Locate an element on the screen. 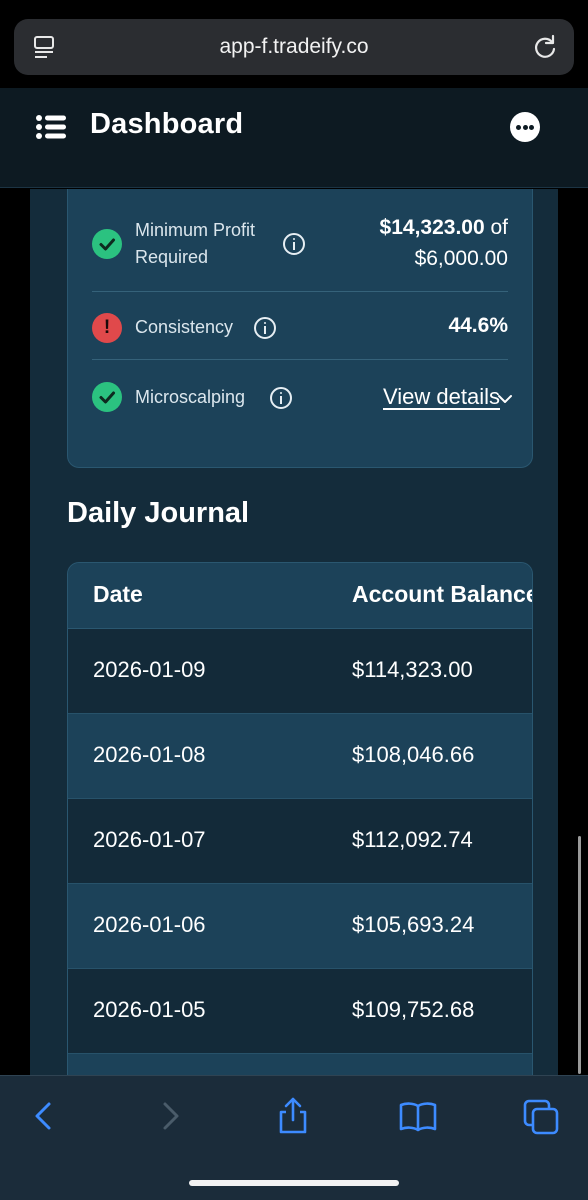 This screenshot has height=1200, width=588. date-cell: 2026-01-06 is located at coordinates (149, 924).